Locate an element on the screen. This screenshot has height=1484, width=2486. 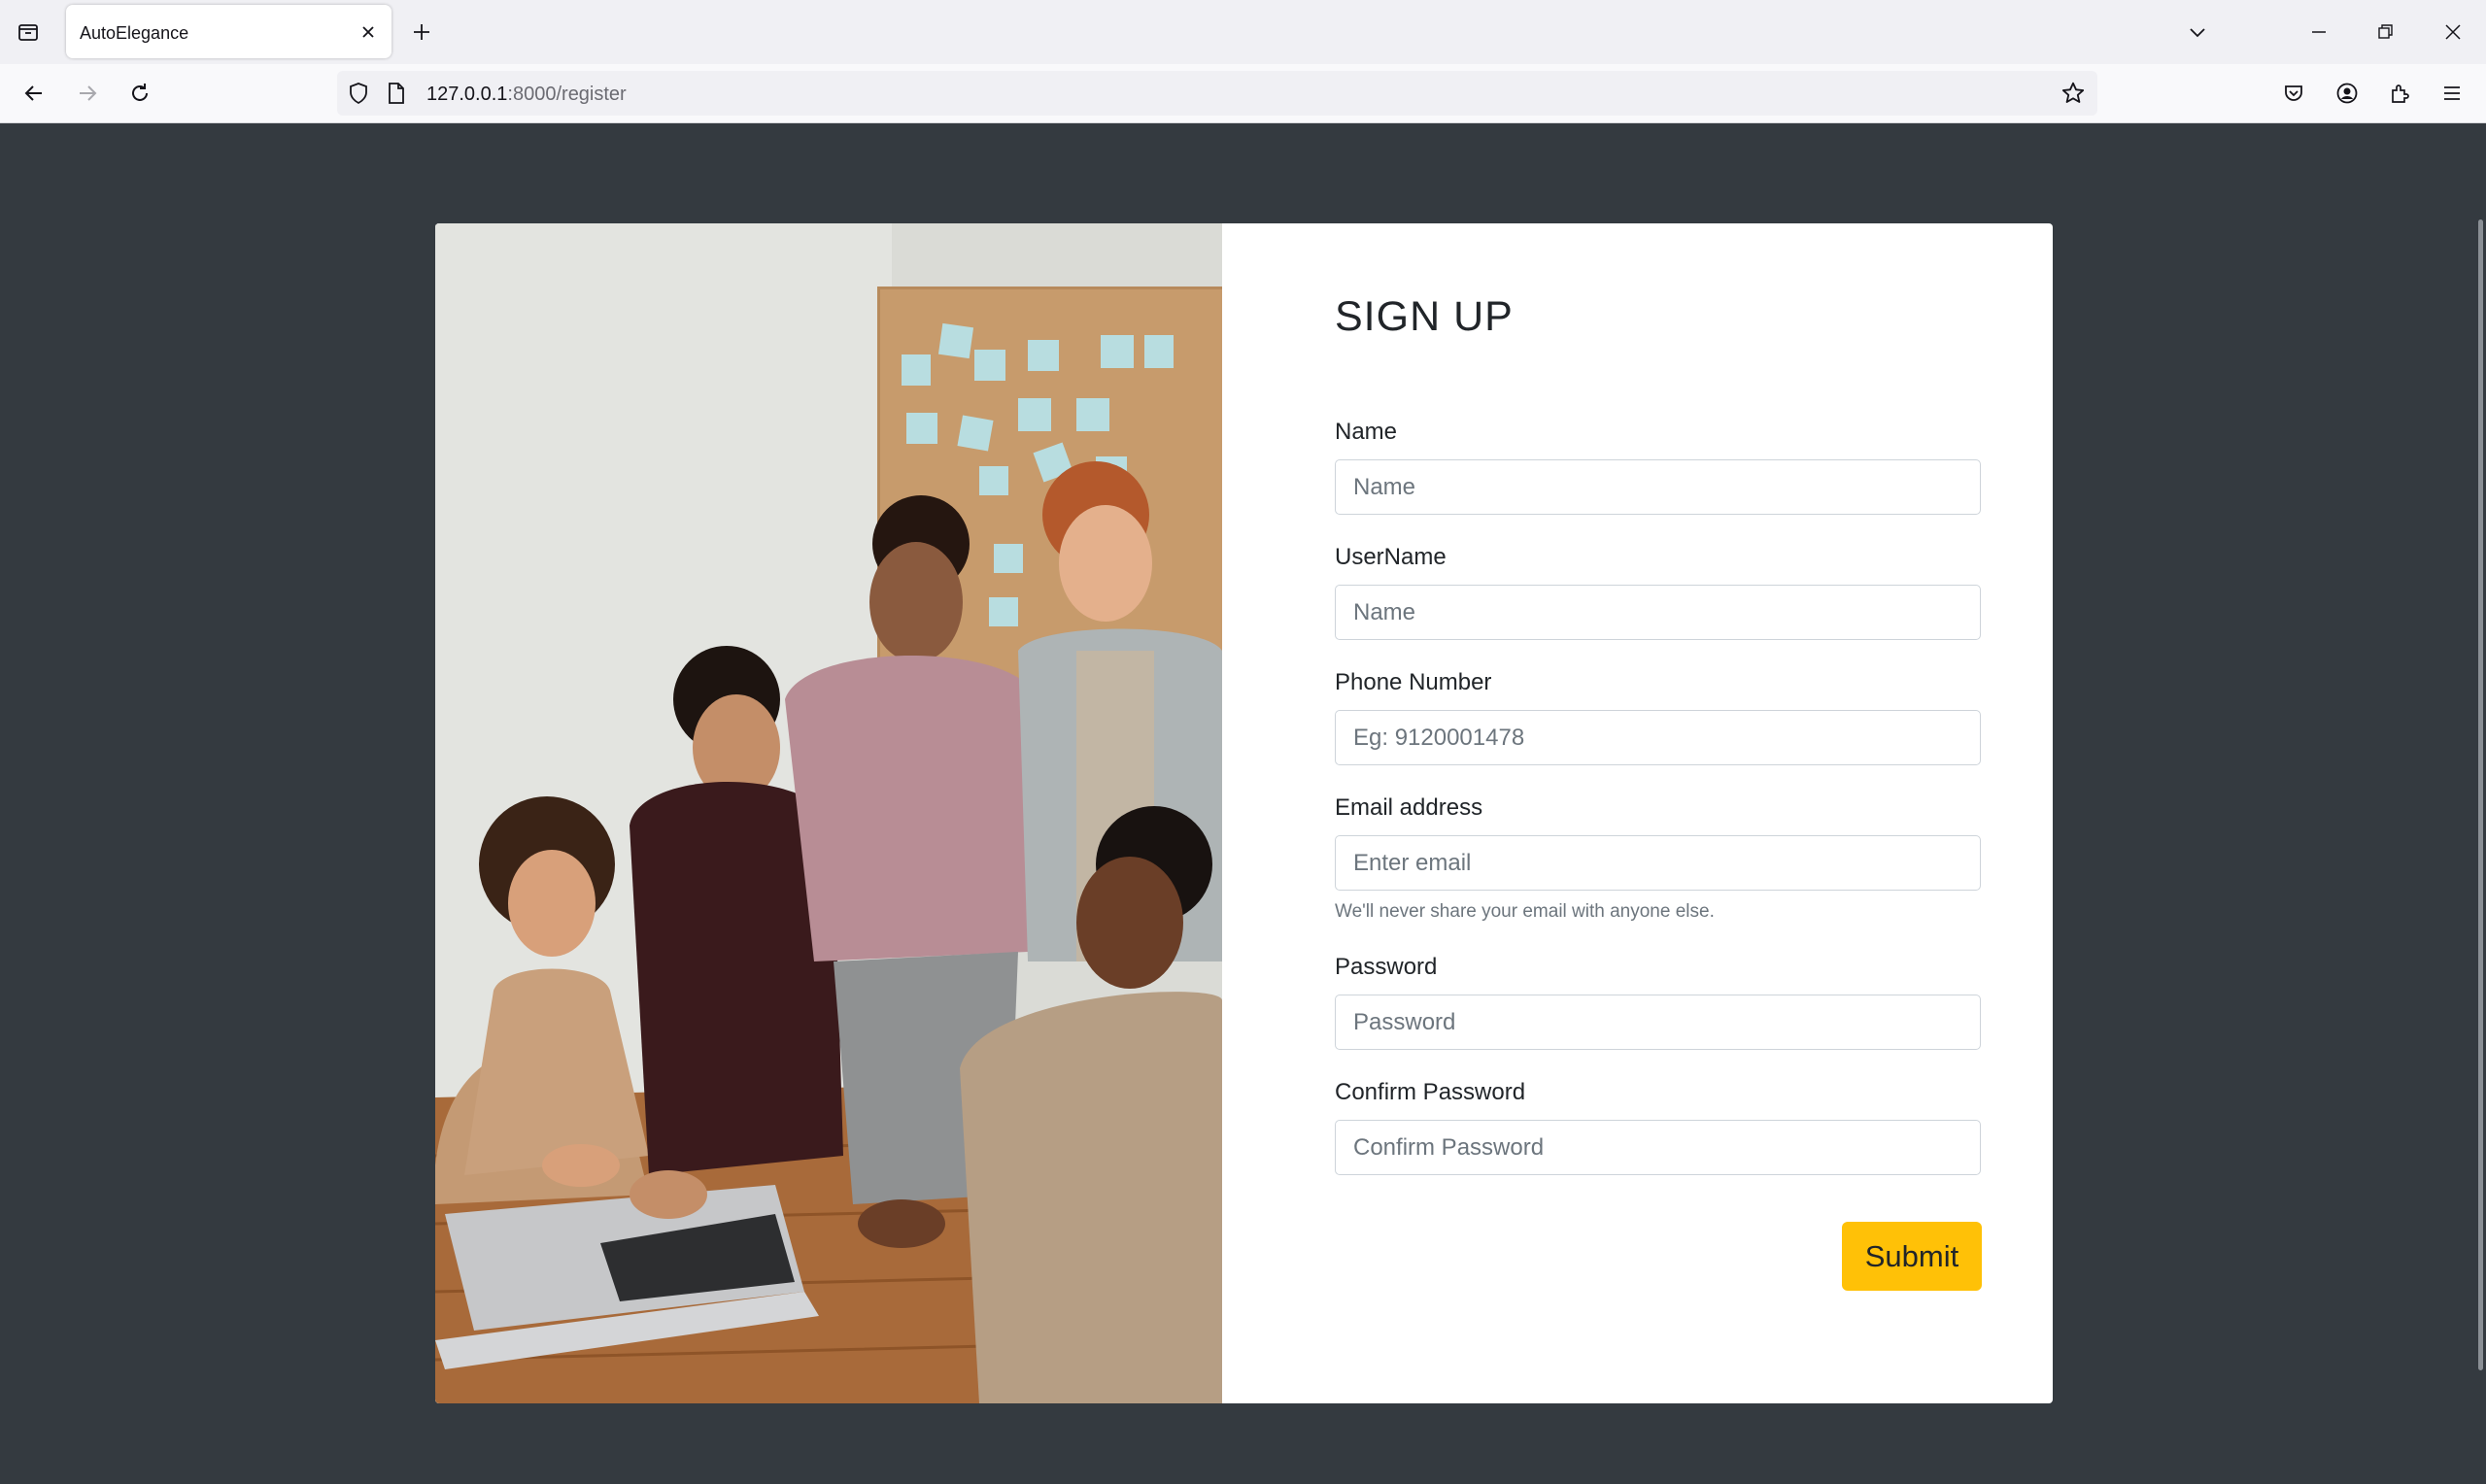
email-input is located at coordinates (1658, 863).